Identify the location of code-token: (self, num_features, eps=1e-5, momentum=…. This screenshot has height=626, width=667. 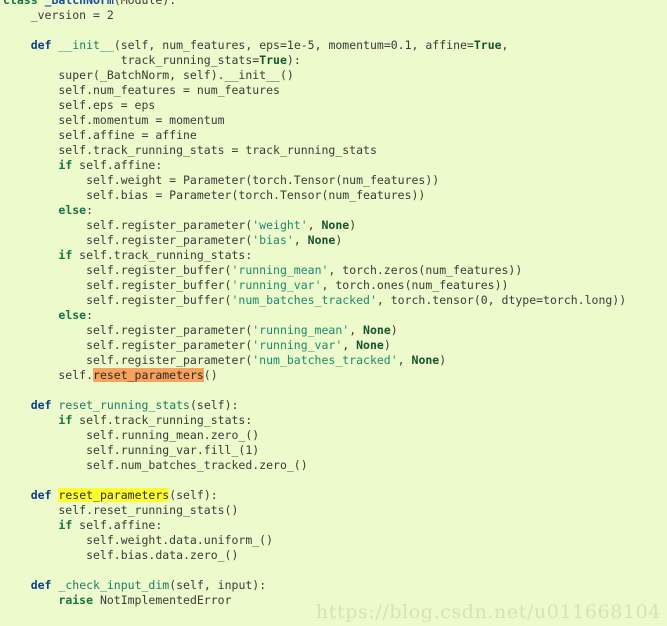
(293, 45).